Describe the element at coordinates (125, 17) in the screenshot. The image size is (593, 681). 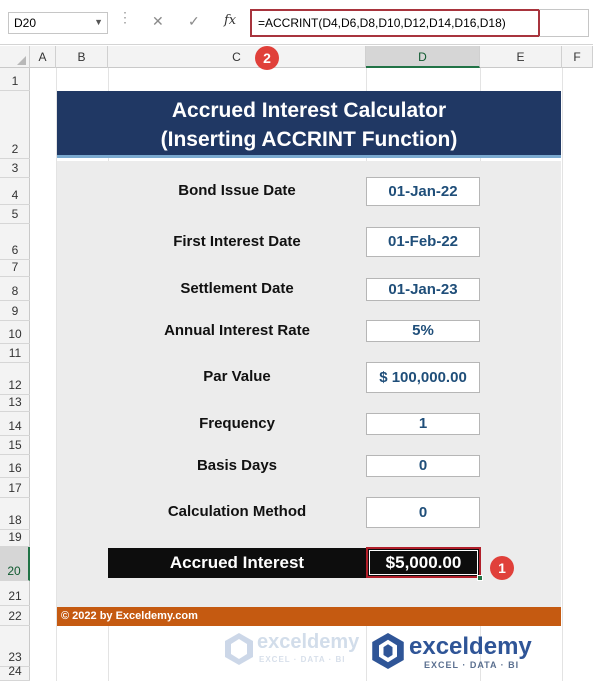
I see `drag-handle-icon: ⋮` at that location.